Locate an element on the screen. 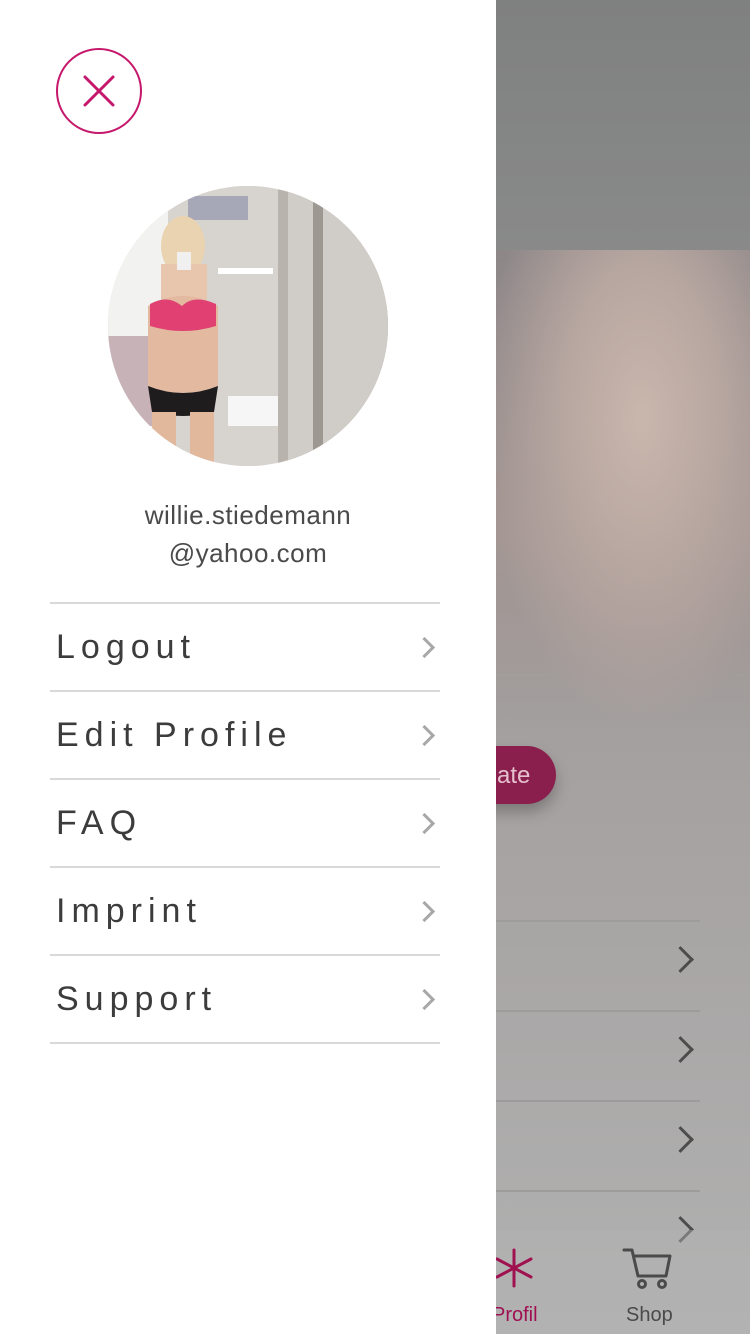 The width and height of the screenshot is (750, 1334). close-icon is located at coordinates (99, 91).